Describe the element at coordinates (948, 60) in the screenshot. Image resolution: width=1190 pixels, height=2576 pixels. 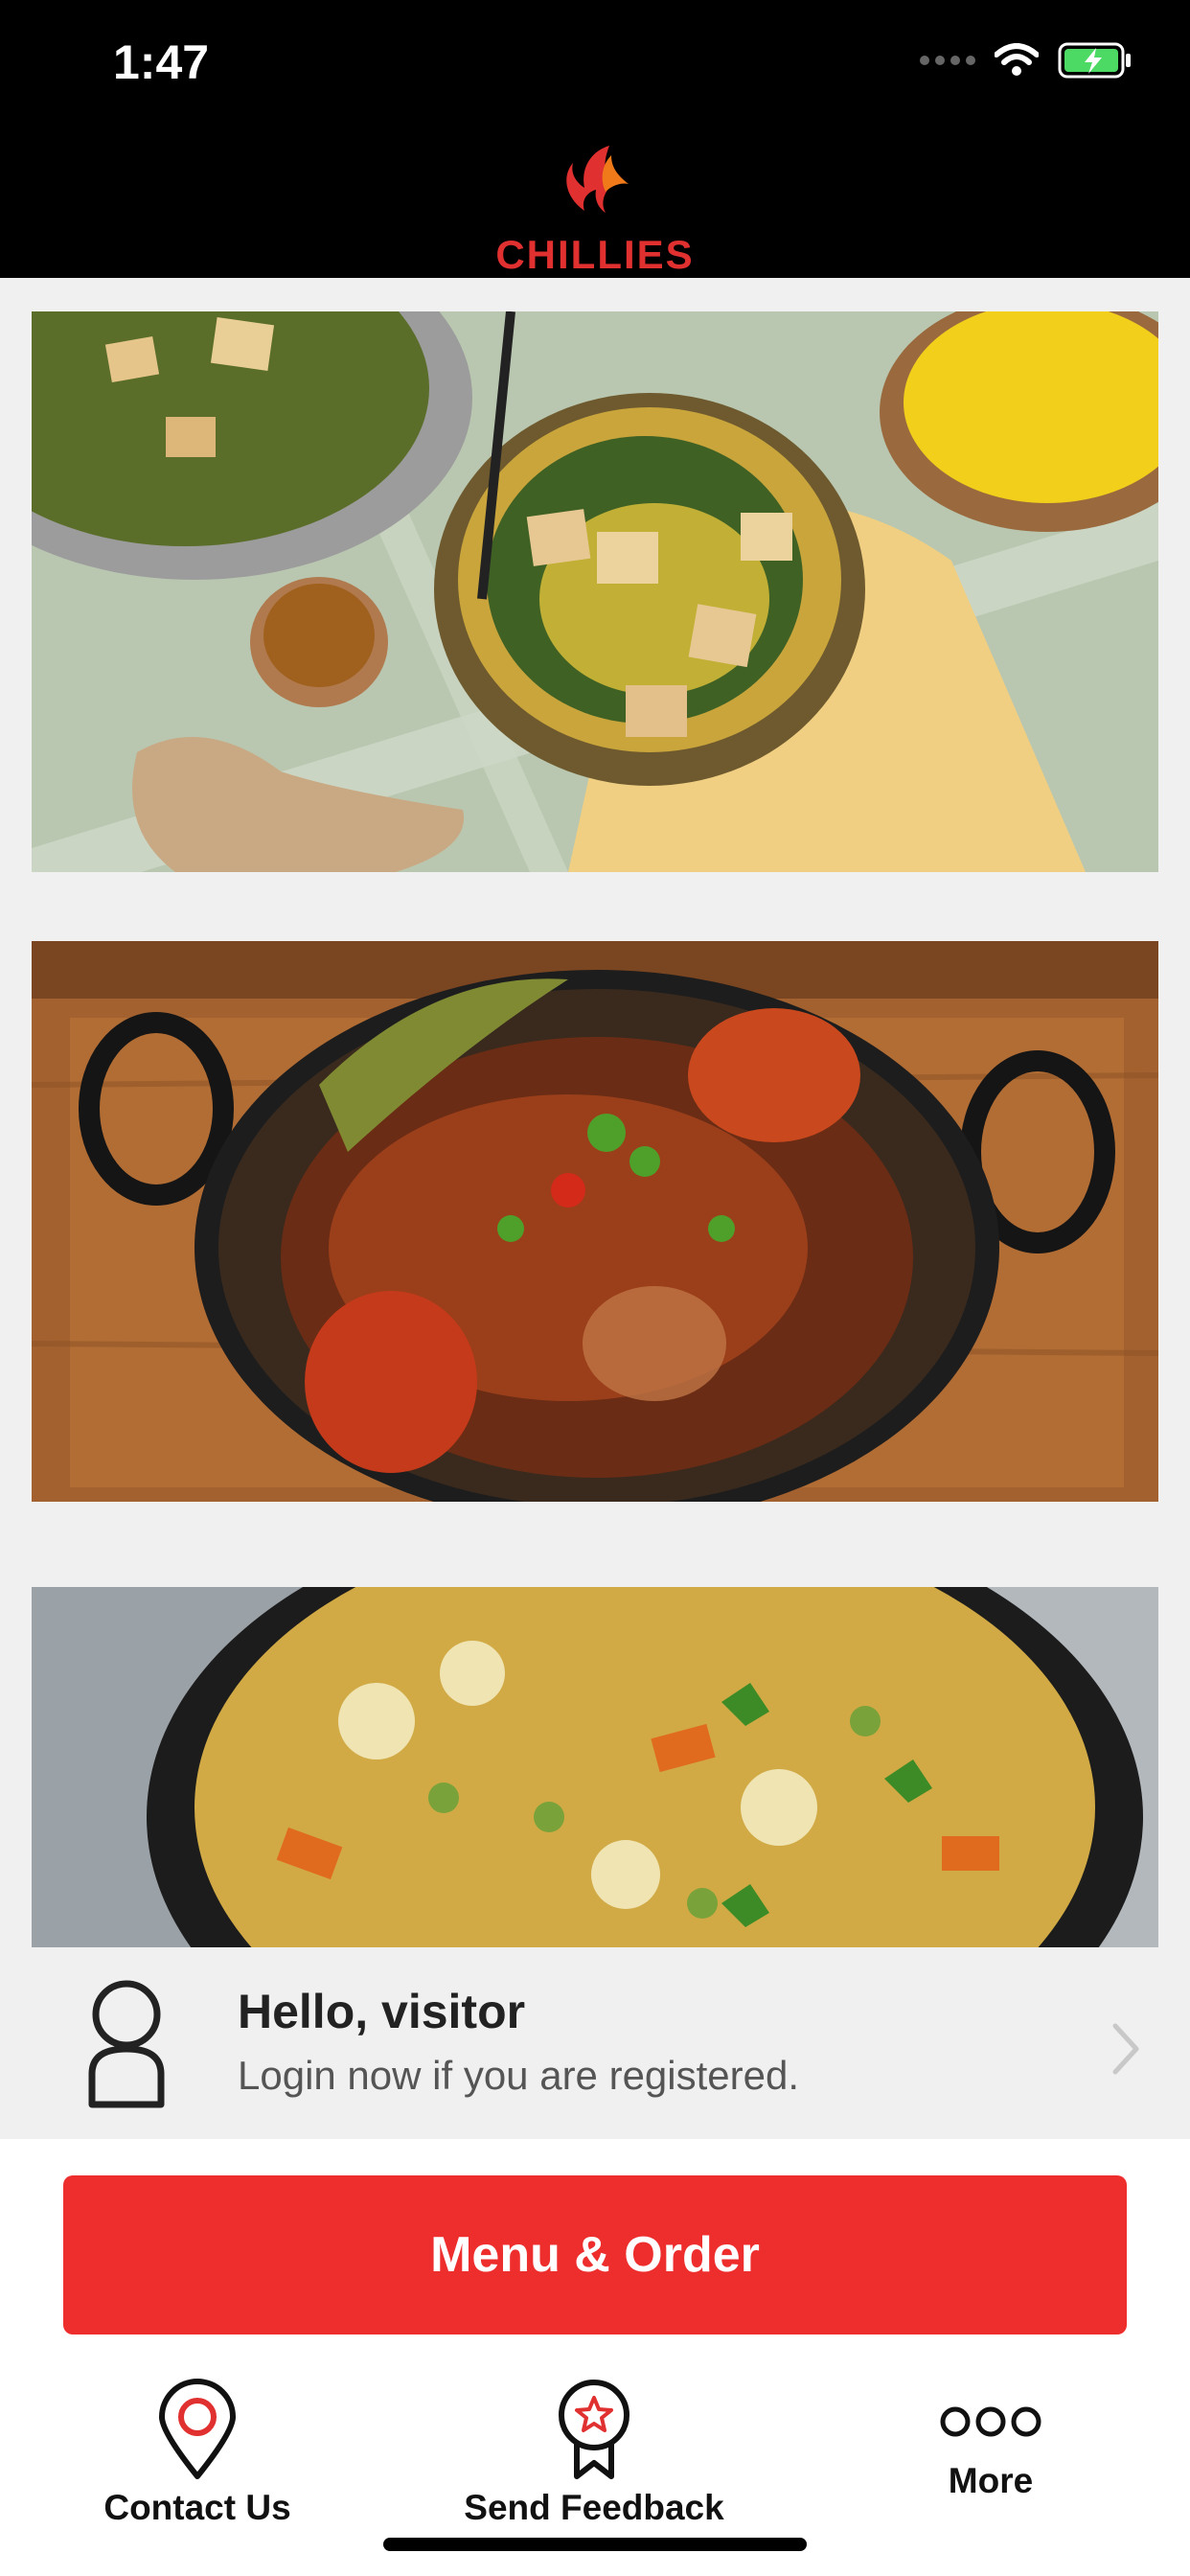
I see `cell-signal-icon` at that location.